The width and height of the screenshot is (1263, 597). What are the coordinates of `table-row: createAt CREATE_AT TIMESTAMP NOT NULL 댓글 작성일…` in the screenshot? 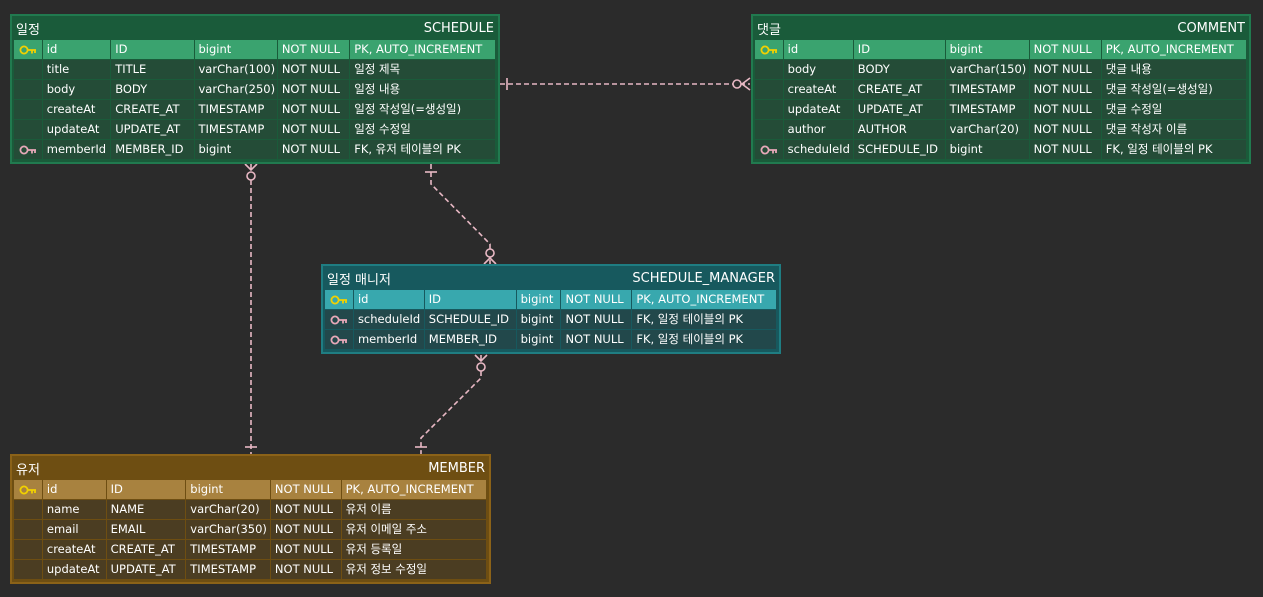 It's located at (1001, 90).